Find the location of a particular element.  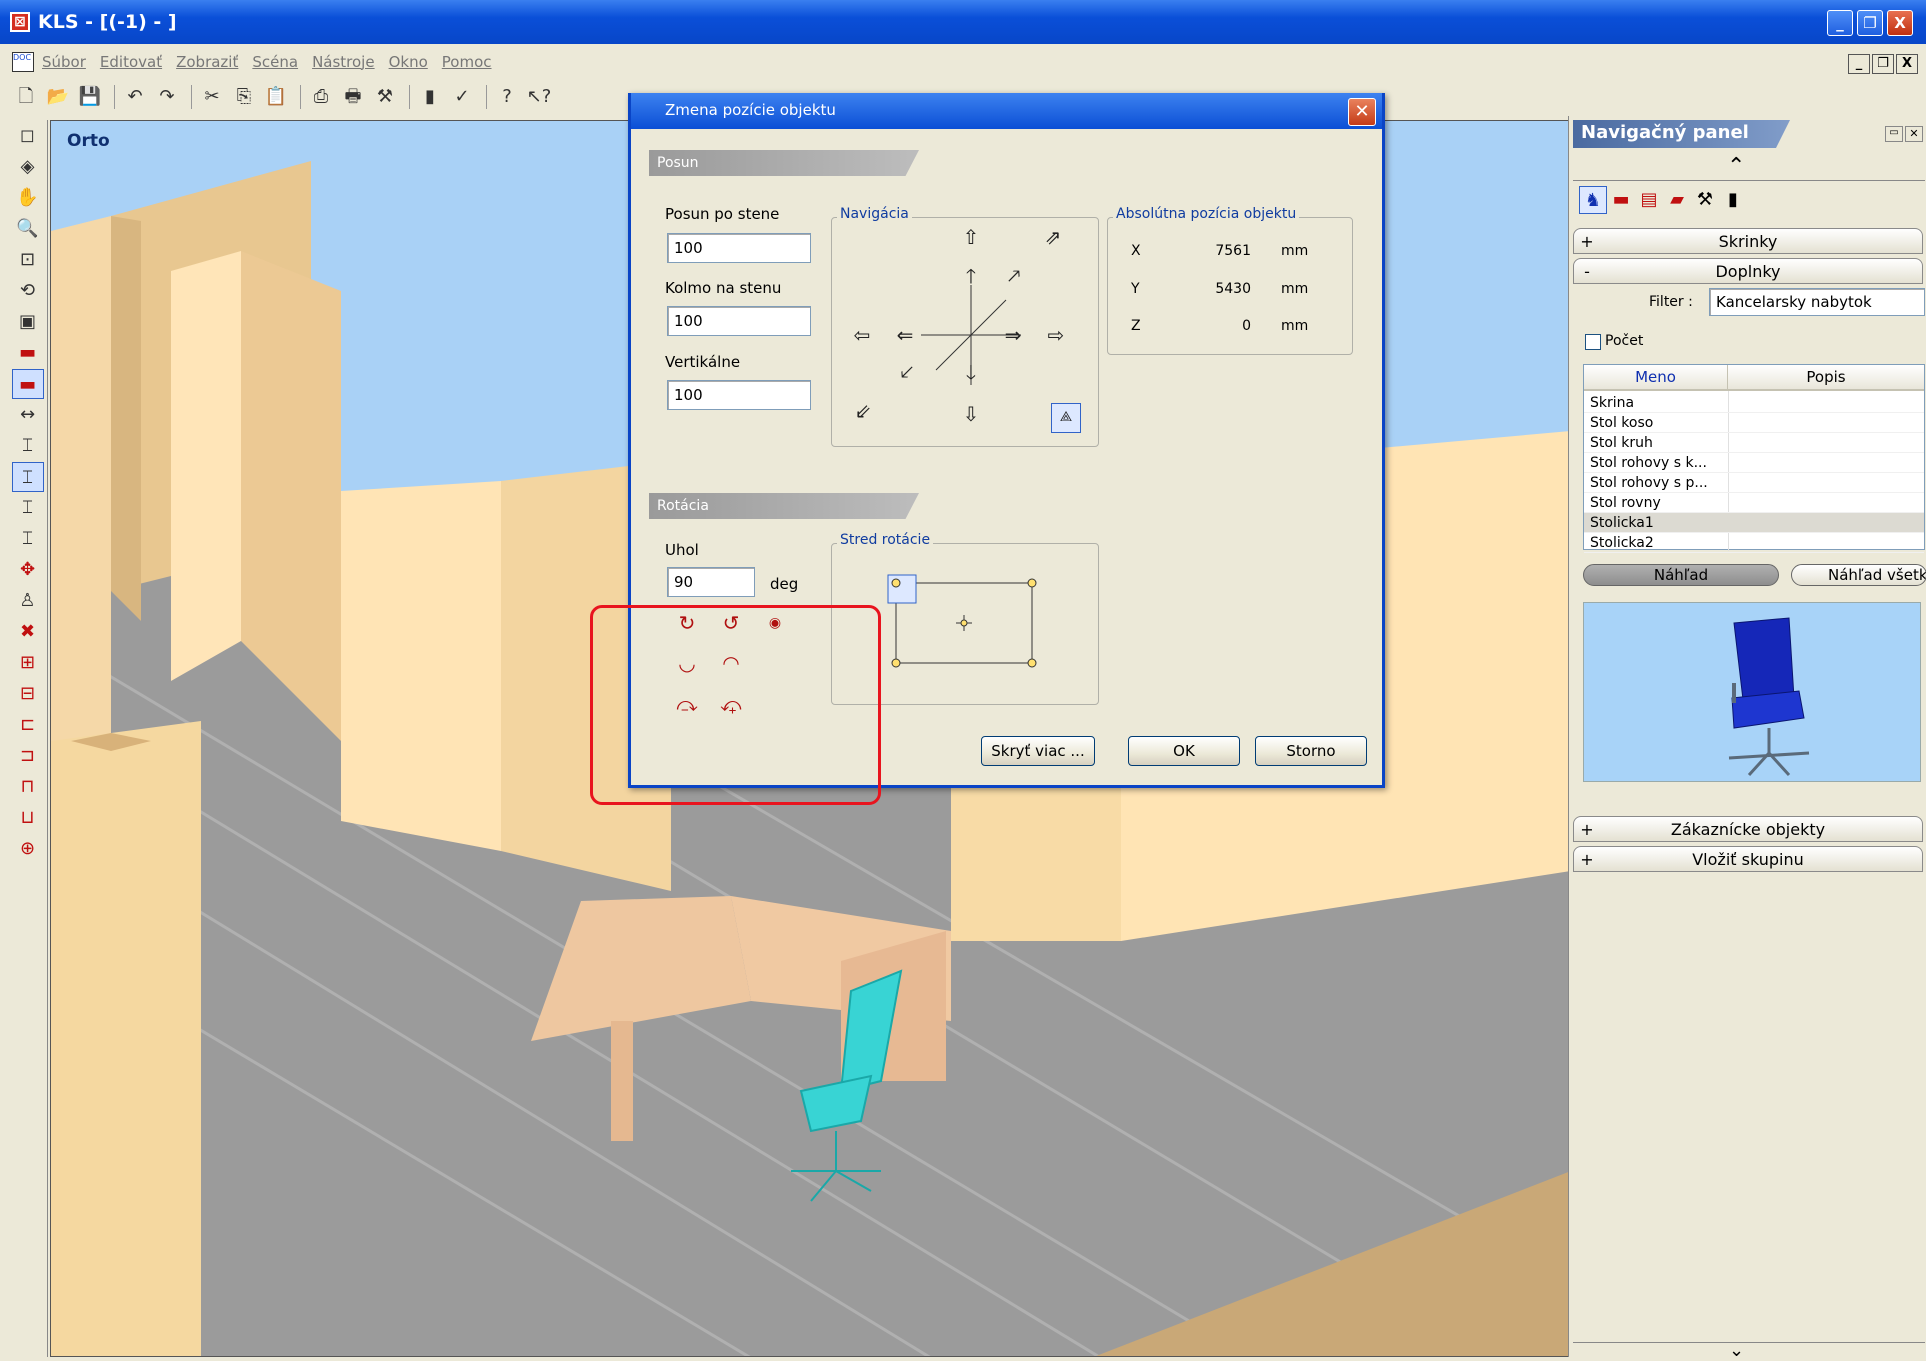

dimension-icon: ↔ is located at coordinates (28, 415).